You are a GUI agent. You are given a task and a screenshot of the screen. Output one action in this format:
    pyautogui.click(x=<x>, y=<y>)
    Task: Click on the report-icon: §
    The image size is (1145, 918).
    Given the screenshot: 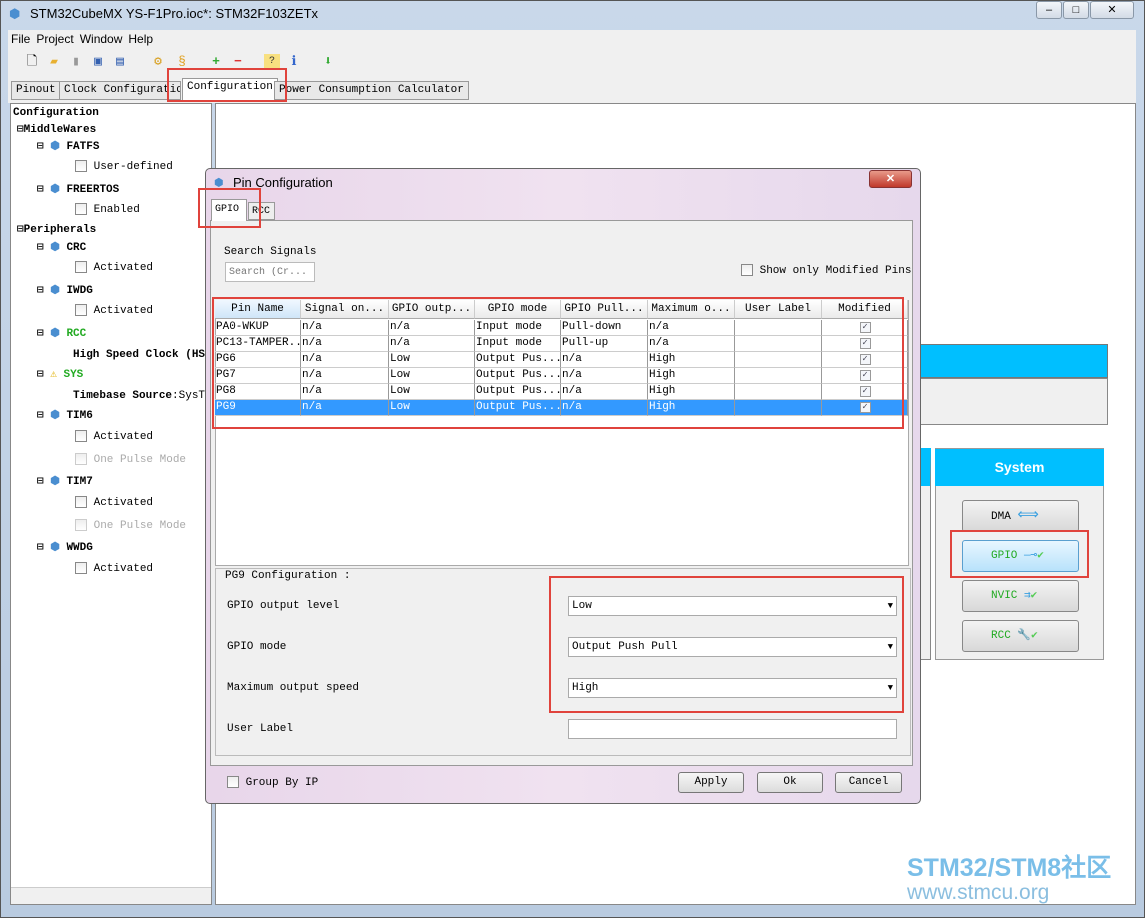 What is the action you would take?
    pyautogui.click(x=182, y=62)
    